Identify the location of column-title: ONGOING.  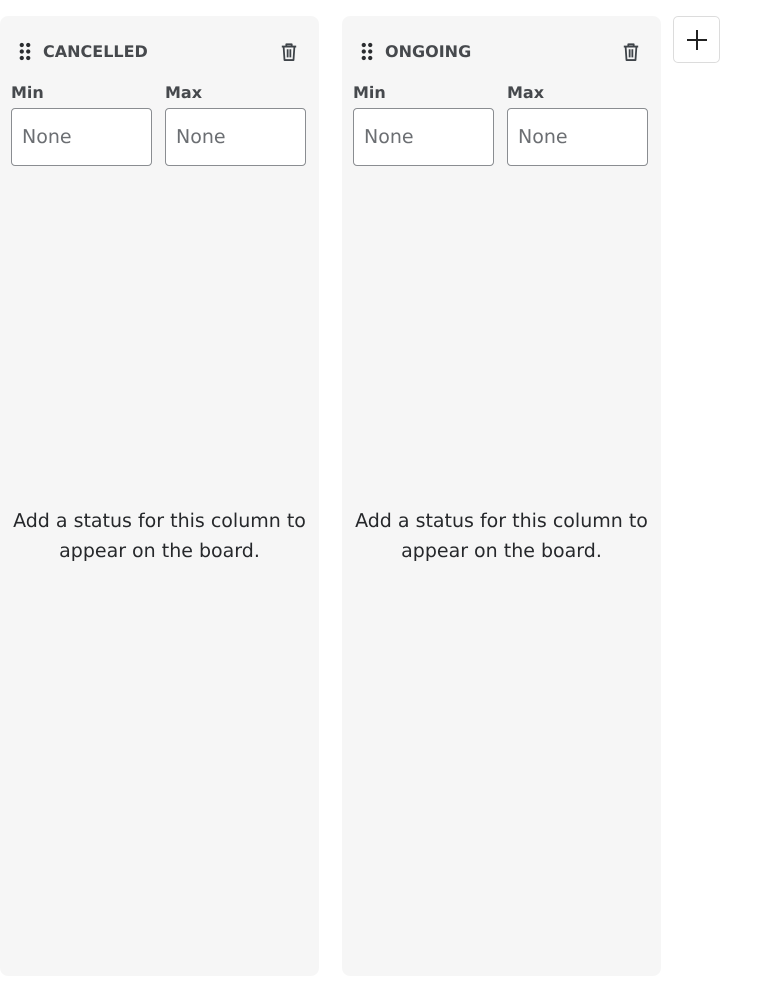
(428, 51).